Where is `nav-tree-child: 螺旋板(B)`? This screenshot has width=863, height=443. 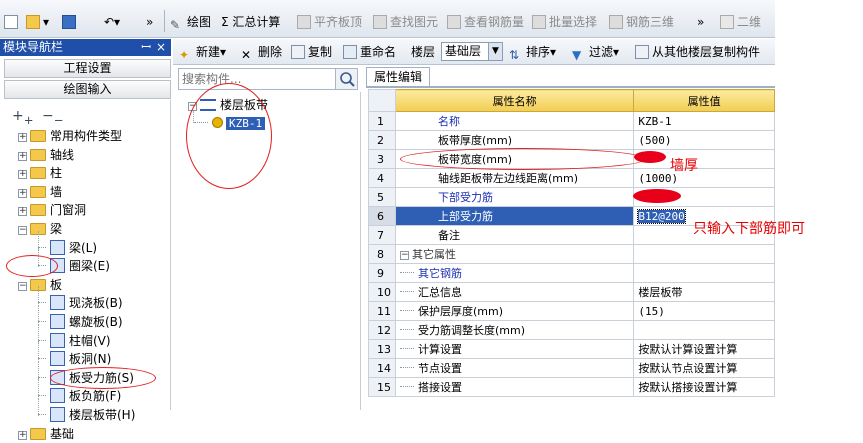 nav-tree-child: 螺旋板(B) is located at coordinates (80, 322).